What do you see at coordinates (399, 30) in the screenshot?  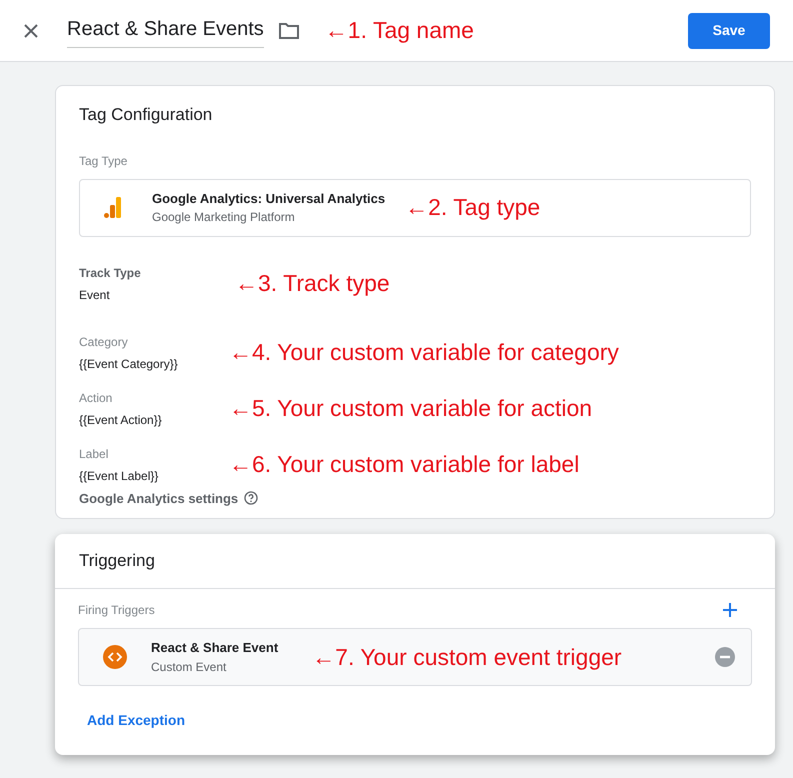 I see `annotation-text: ←1. Tag name` at bounding box center [399, 30].